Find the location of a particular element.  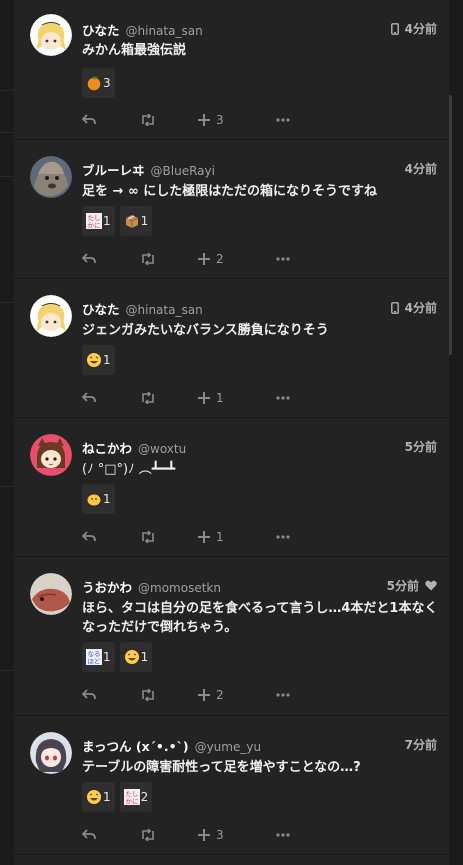

user-handle: @BlueRayi is located at coordinates (183, 171).